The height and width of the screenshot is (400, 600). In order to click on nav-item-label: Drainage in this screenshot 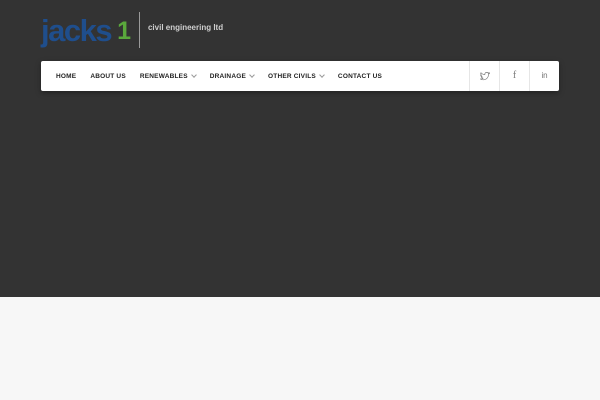, I will do `click(228, 76)`.